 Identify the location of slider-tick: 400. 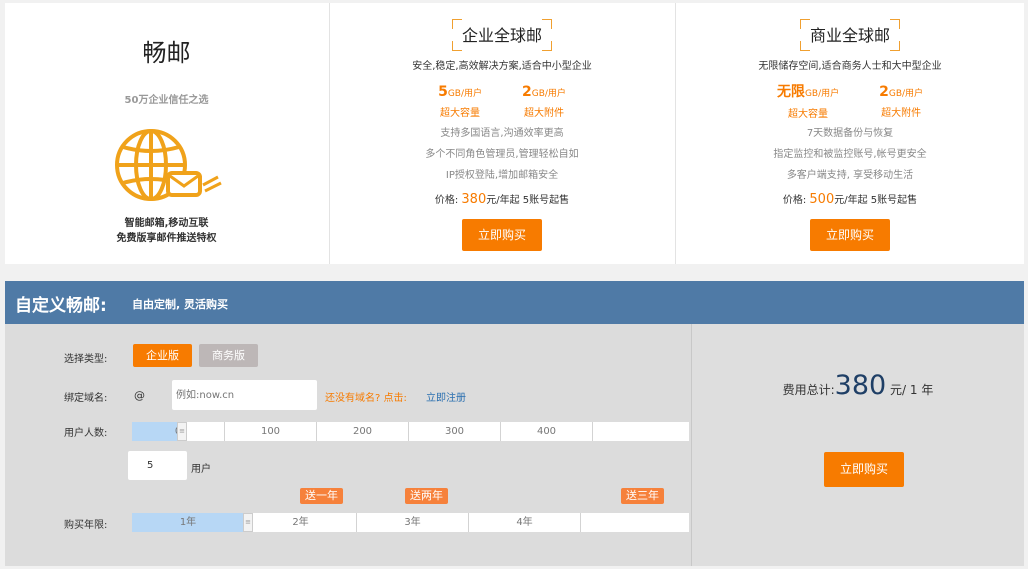
(546, 431).